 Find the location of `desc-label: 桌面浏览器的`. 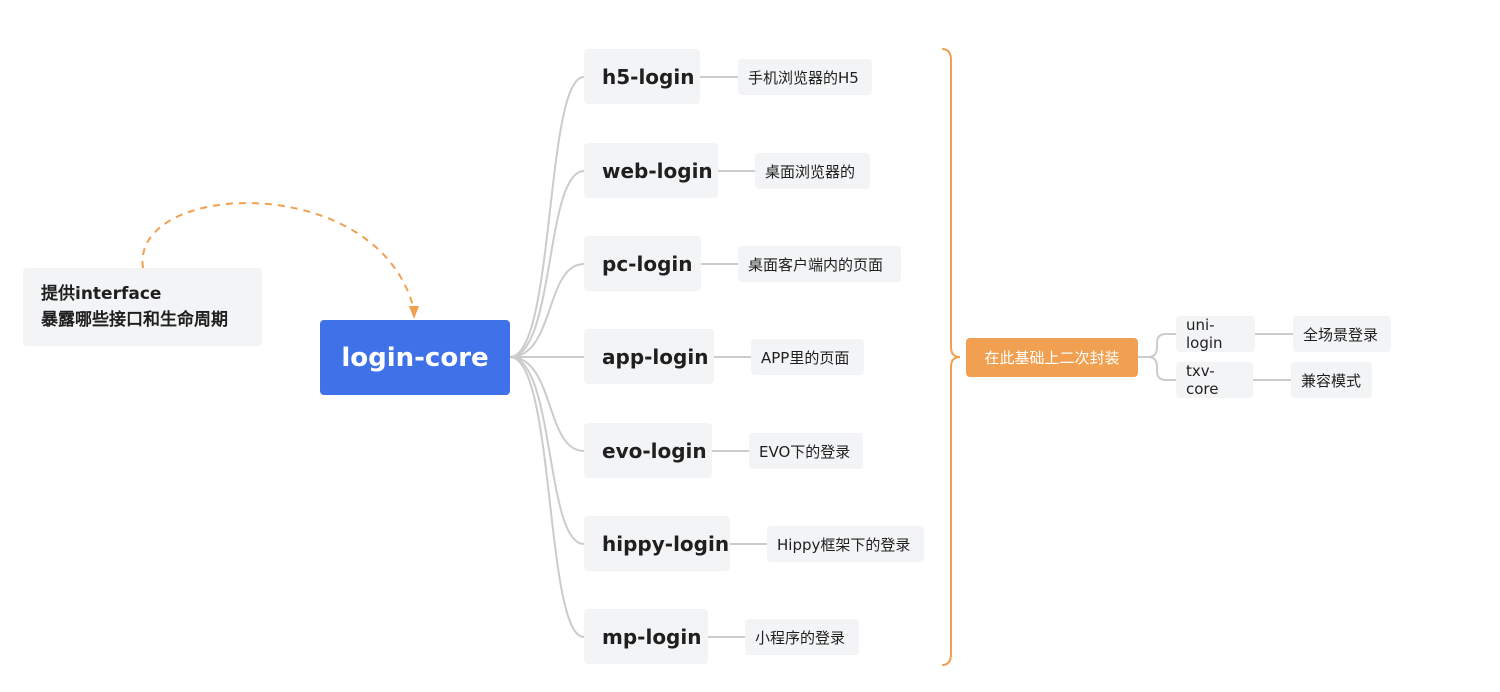

desc-label: 桌面浏览器的 is located at coordinates (810, 171).